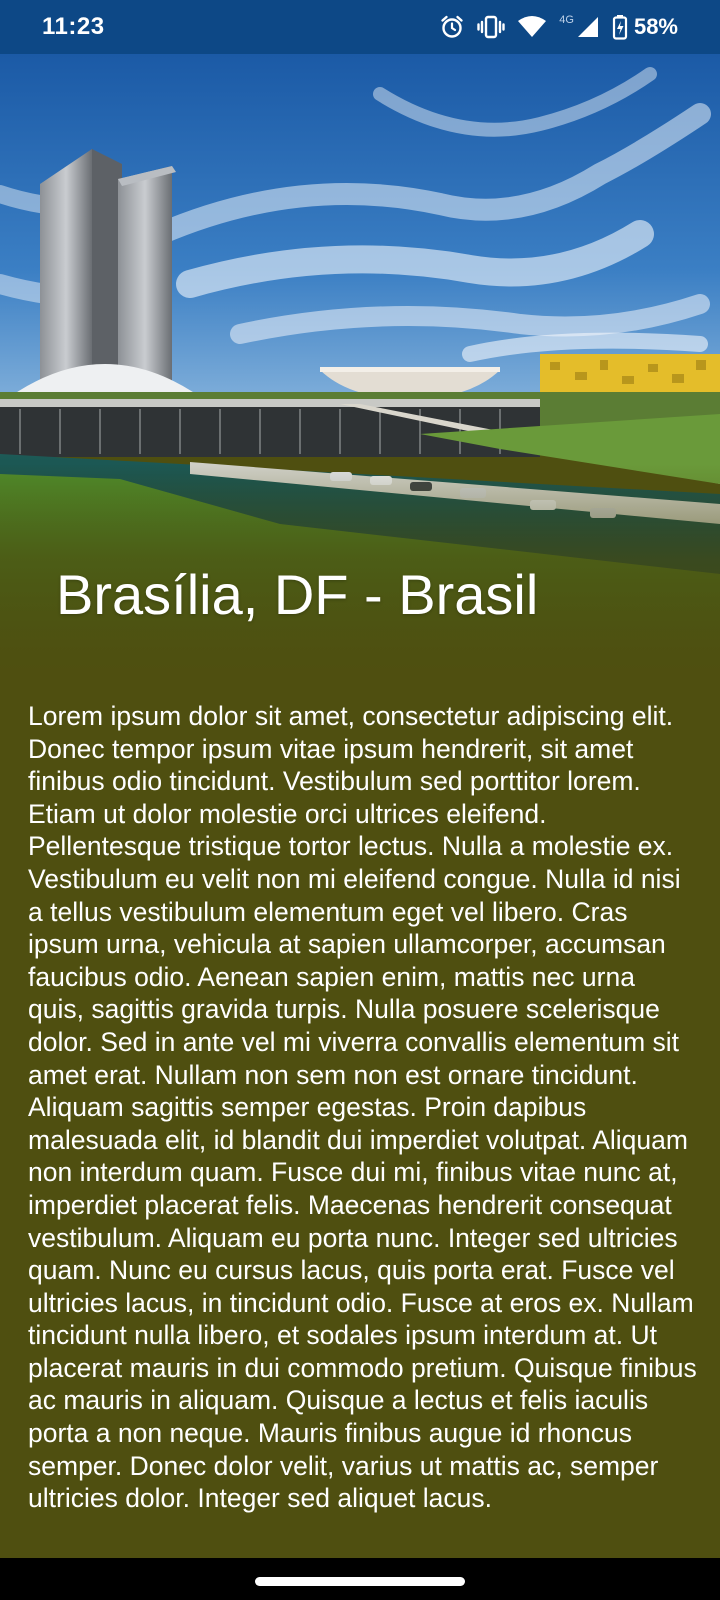  What do you see at coordinates (452, 27) in the screenshot?
I see `alarm-icon` at bounding box center [452, 27].